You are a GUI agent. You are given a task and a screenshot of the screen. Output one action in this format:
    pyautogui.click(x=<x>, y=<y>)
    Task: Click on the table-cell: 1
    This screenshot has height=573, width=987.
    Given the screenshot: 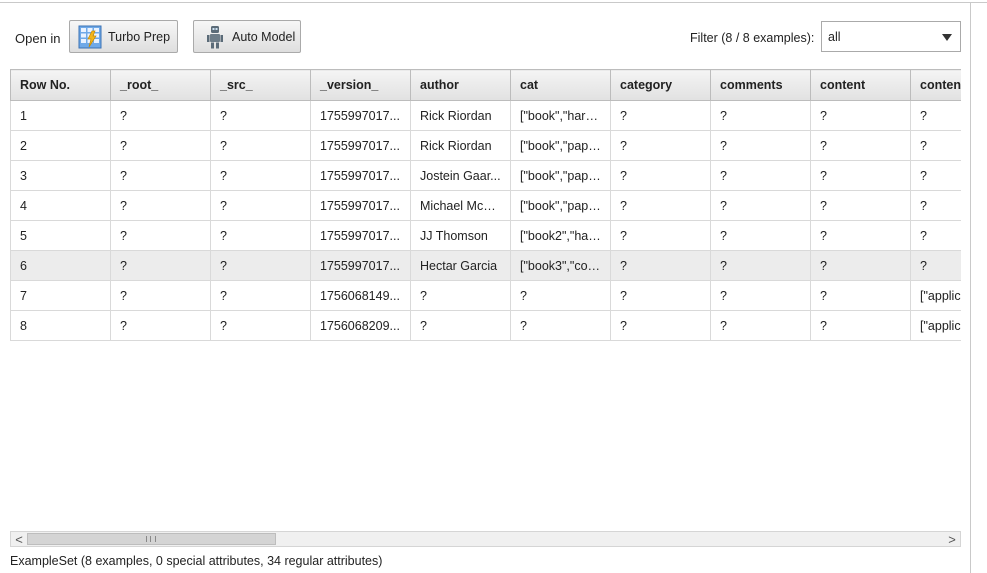 What is the action you would take?
    pyautogui.click(x=60, y=115)
    